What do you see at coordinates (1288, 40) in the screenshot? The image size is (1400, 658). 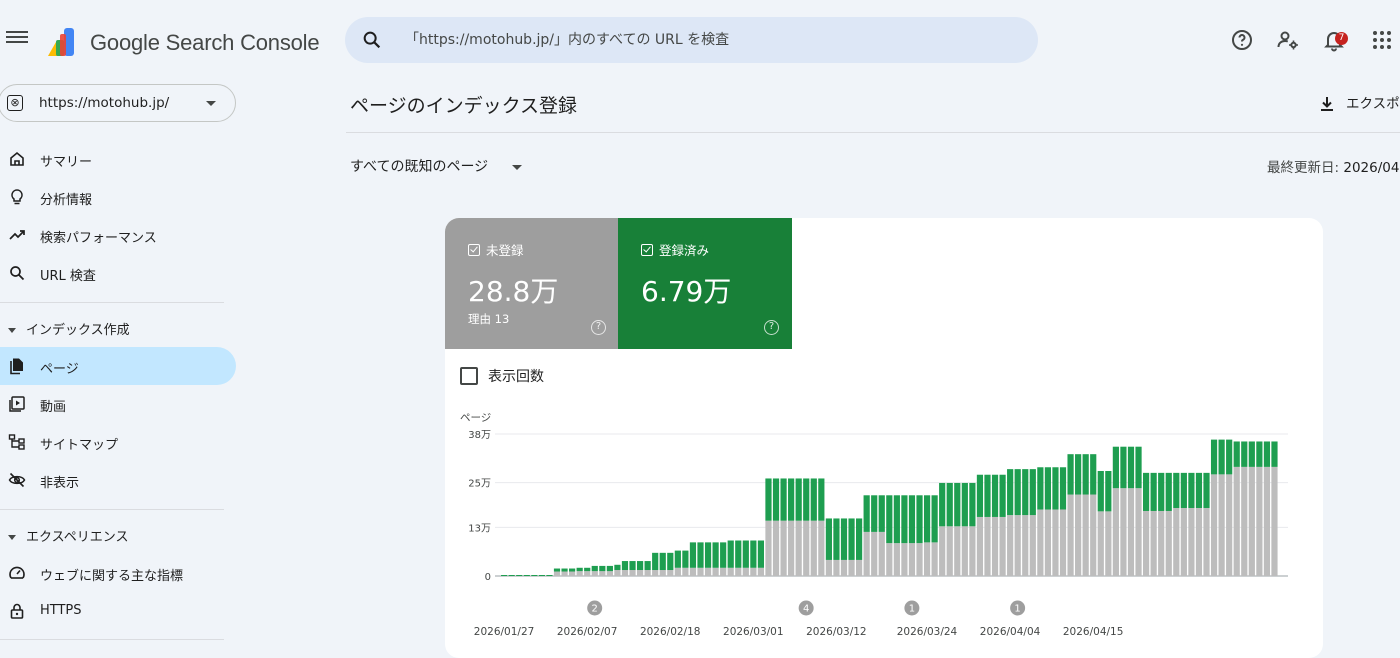 I see `account-settings-icon` at bounding box center [1288, 40].